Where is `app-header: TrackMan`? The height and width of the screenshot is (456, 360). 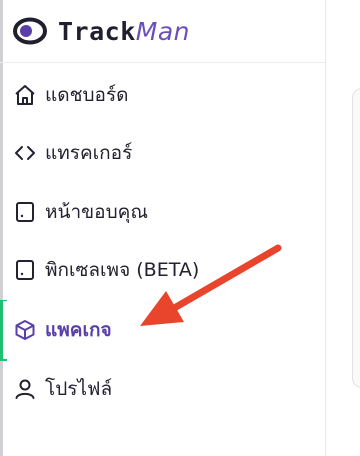
app-header: TrackMan is located at coordinates (162, 31).